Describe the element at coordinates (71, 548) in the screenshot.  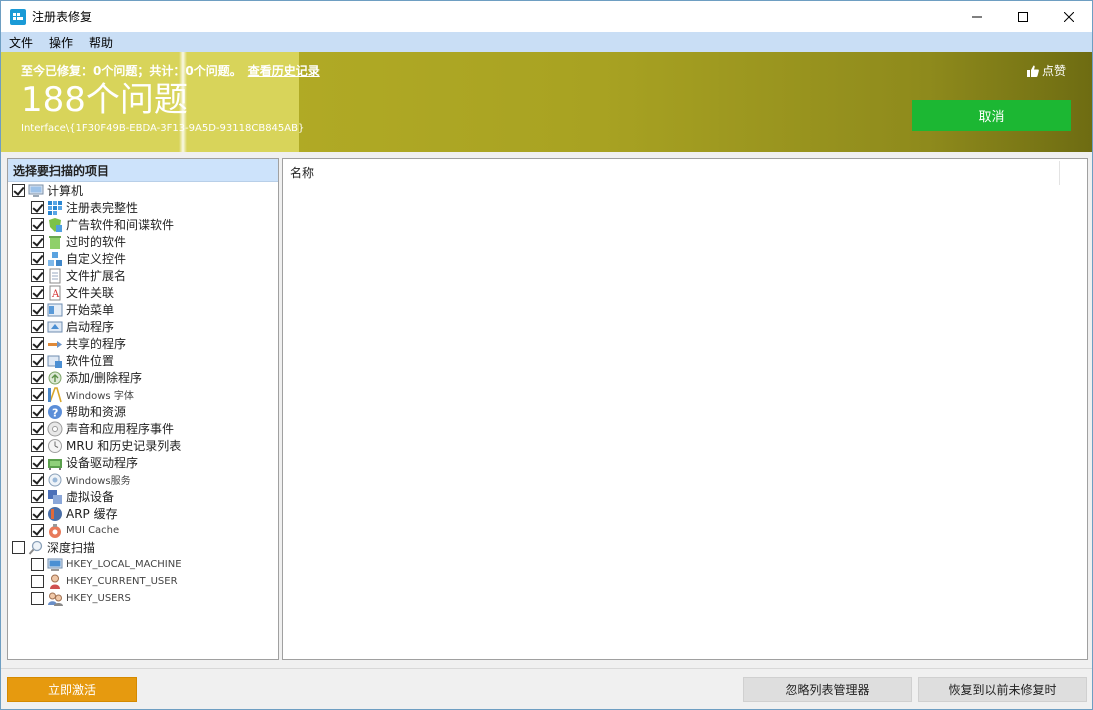
I see `deep-scan-label: 深度扫描` at that location.